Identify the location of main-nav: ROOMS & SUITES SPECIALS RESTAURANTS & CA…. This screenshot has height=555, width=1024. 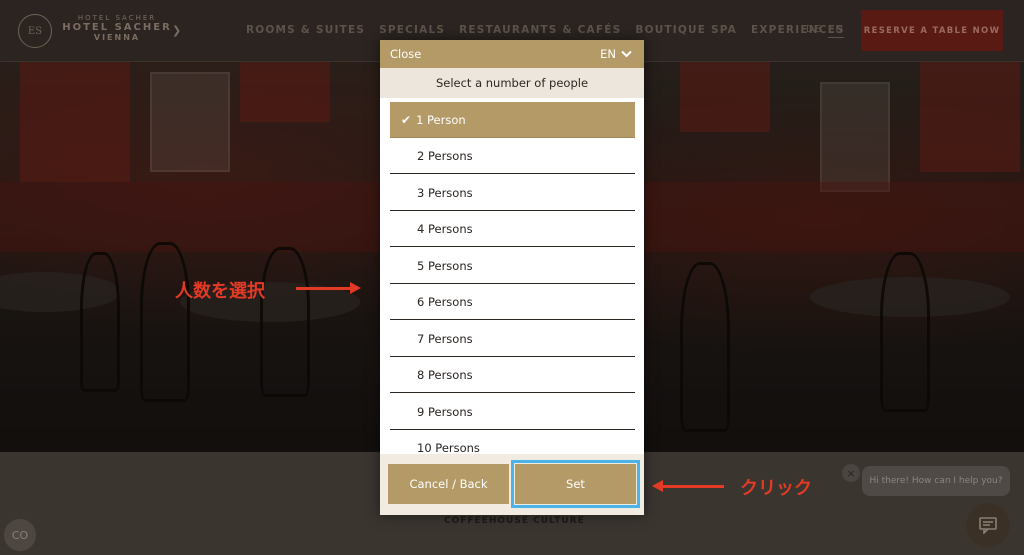
(545, 30).